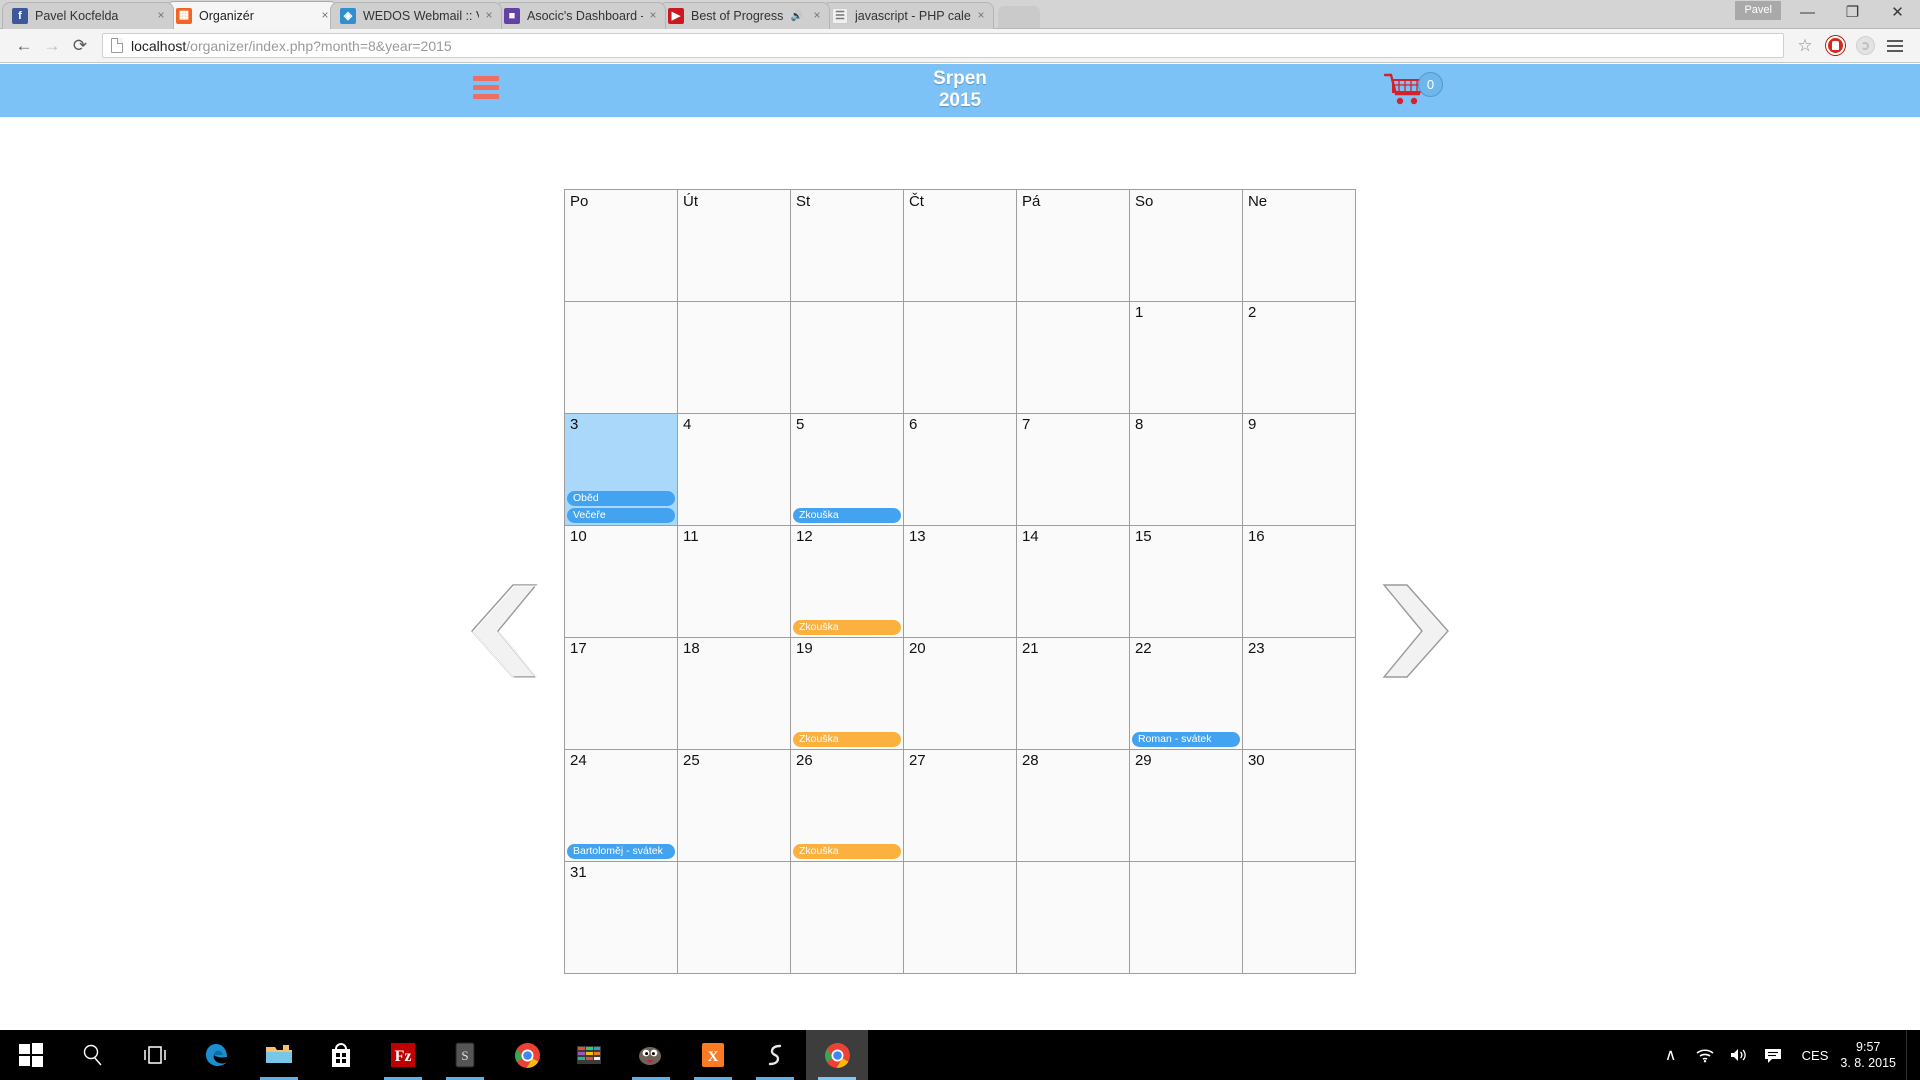  What do you see at coordinates (846, 693) in the screenshot?
I see `calendar-day-cell: 19 Zkouška` at bounding box center [846, 693].